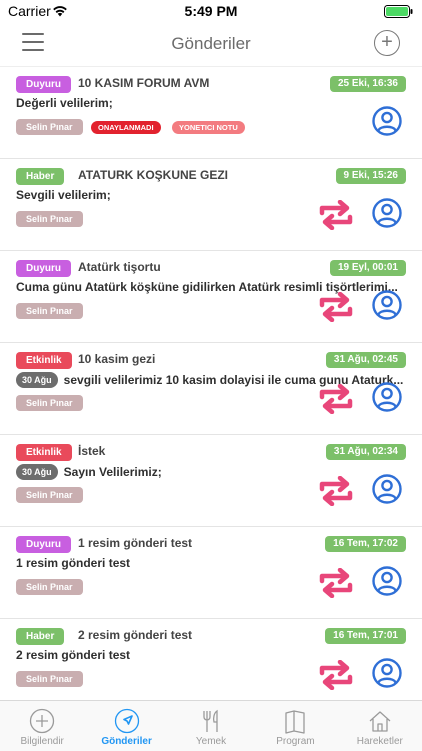 The width and height of the screenshot is (422, 751). What do you see at coordinates (211, 452) in the screenshot?
I see `post-header: Etkinlik İstek 31 Ağu, 02:34` at bounding box center [211, 452].